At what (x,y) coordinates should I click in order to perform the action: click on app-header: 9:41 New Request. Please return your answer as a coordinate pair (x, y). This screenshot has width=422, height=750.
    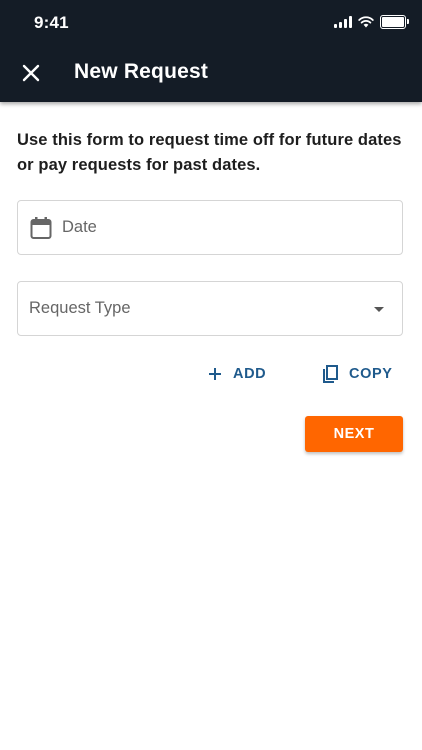
    Looking at the image, I should click on (211, 51).